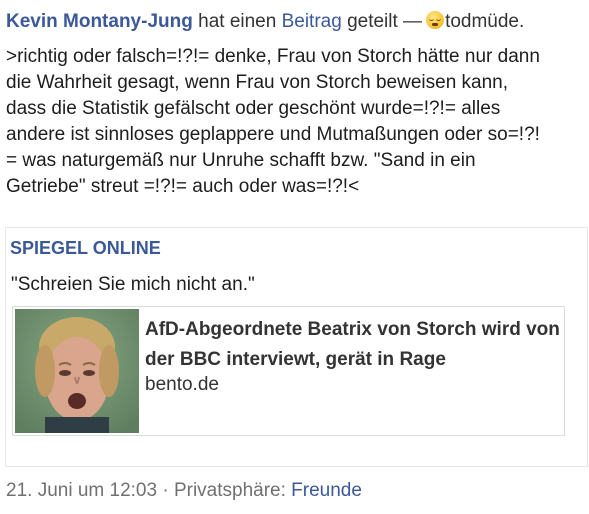 Image resolution: width=589 pixels, height=514 pixels. I want to click on header-verb: hat einen, so click(237, 21).